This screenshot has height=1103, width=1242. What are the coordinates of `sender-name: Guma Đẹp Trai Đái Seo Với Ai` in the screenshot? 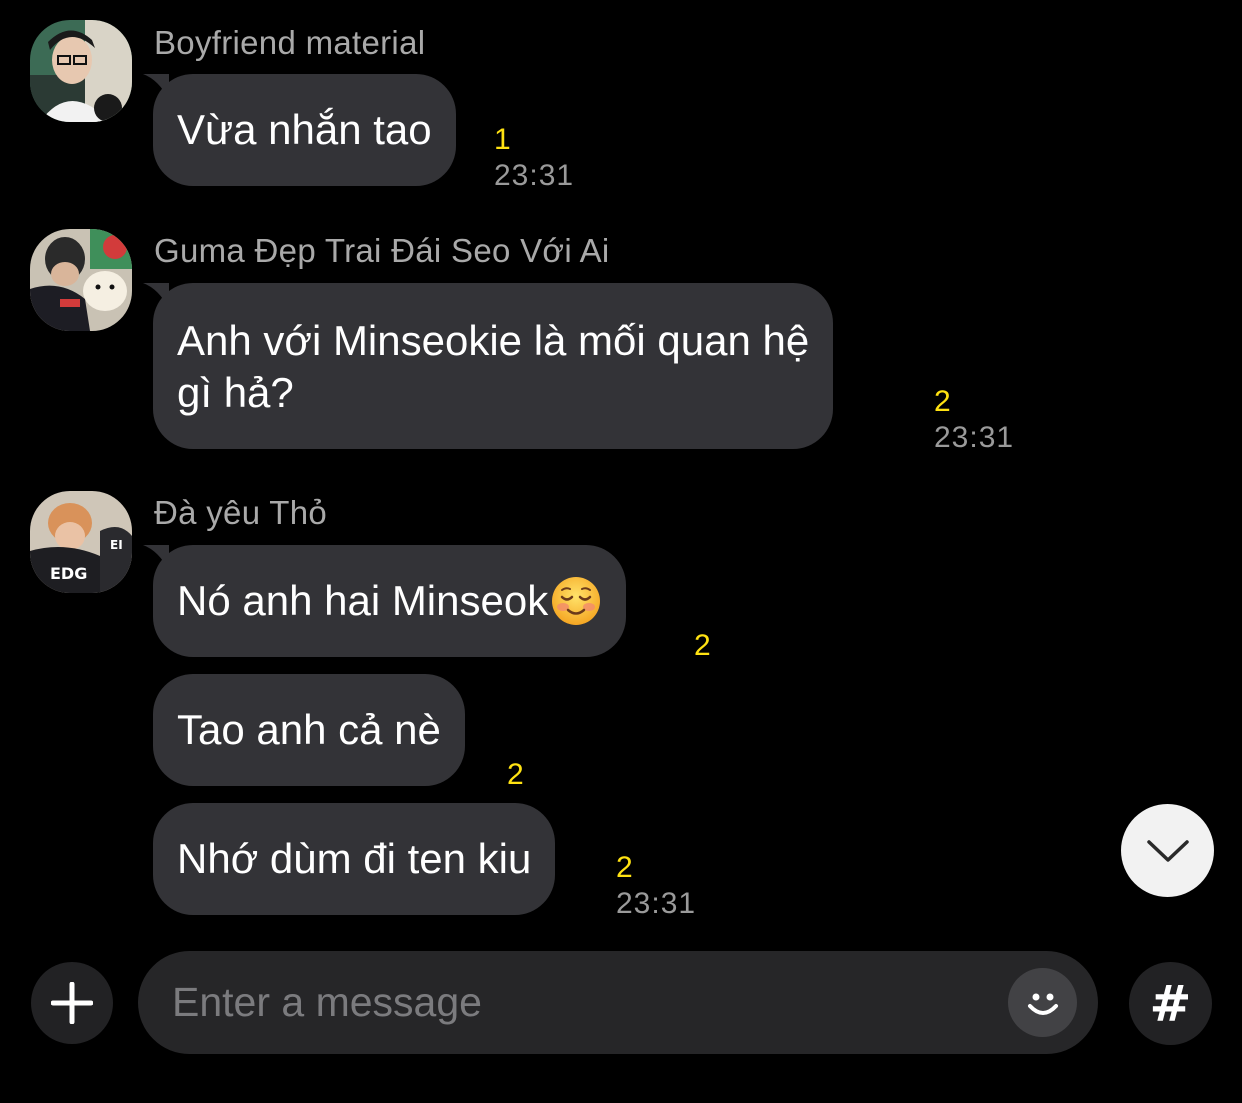 It's located at (382, 250).